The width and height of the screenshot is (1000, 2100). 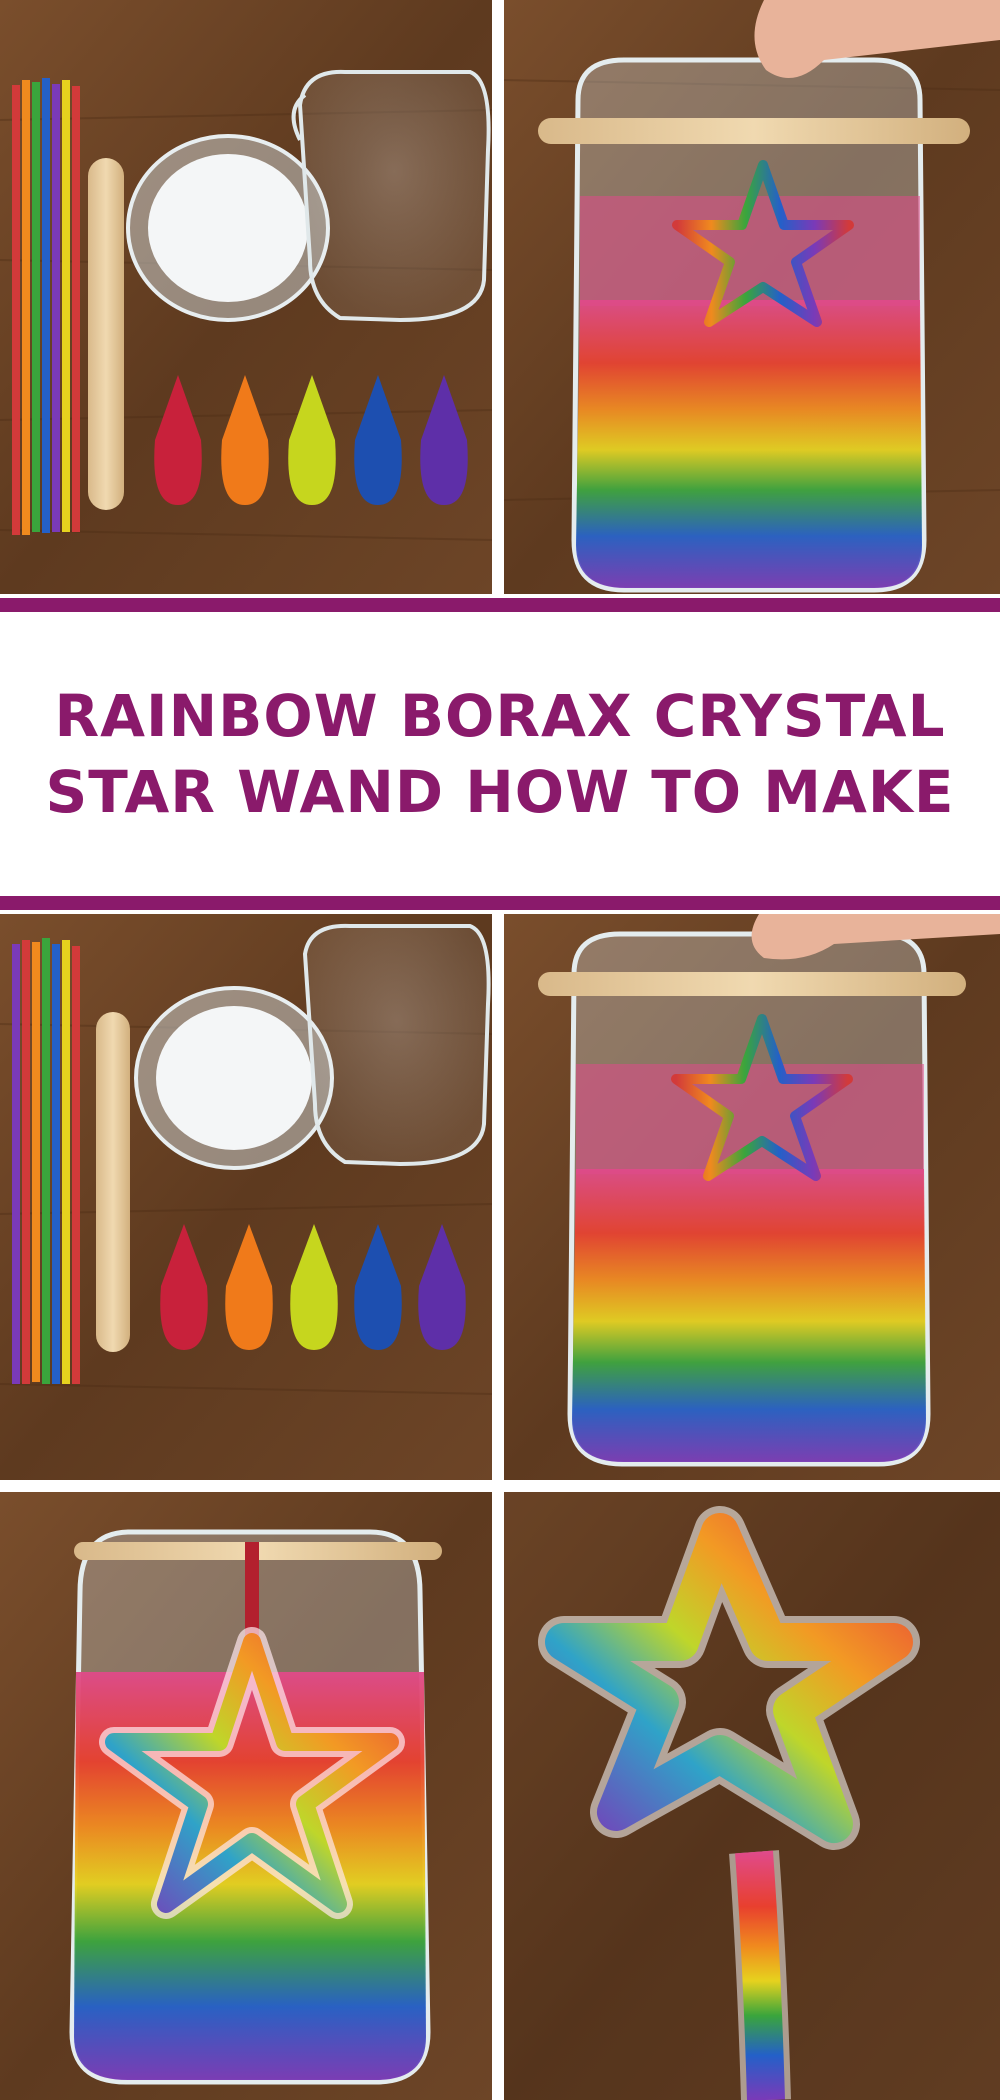 What do you see at coordinates (500, 716) in the screenshot?
I see `page-title-line-1: RAINBOW BORAX CRYSTAL` at bounding box center [500, 716].